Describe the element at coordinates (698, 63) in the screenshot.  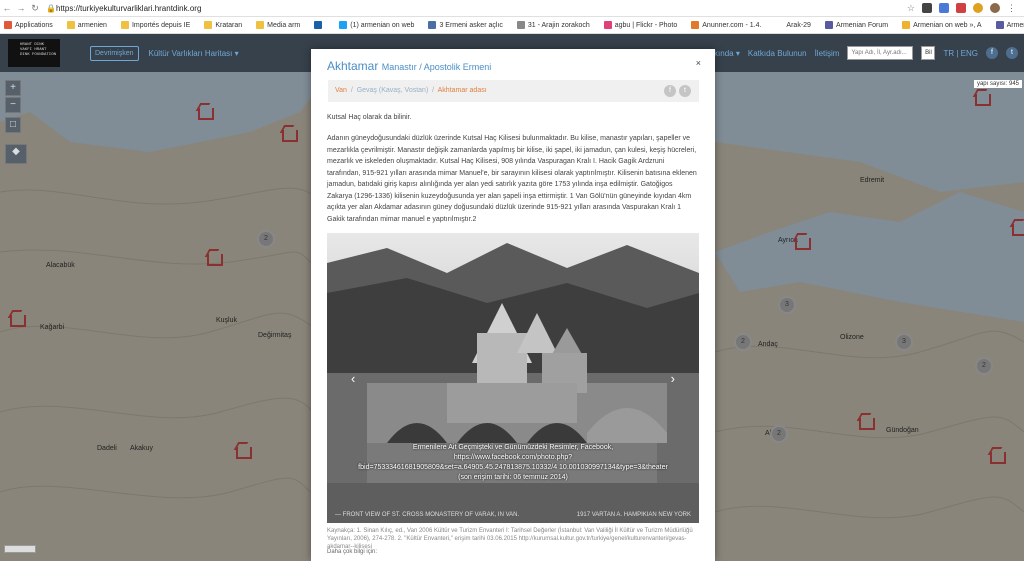
I see `close-icon: ×` at that location.